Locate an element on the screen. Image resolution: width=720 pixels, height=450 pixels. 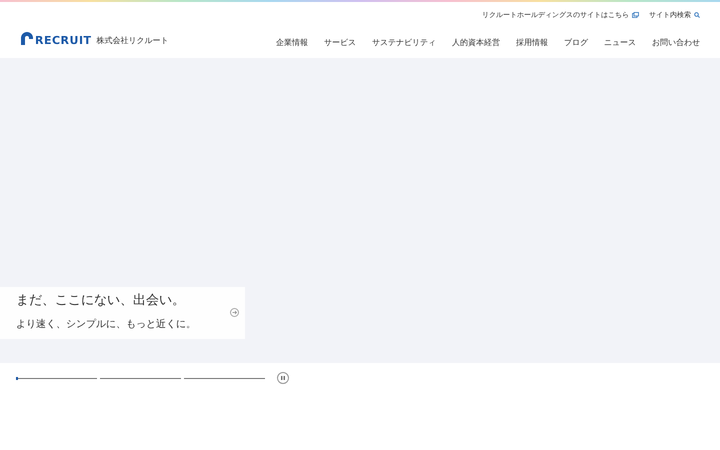
nav-link: サステナビリティ is located at coordinates (404, 43).